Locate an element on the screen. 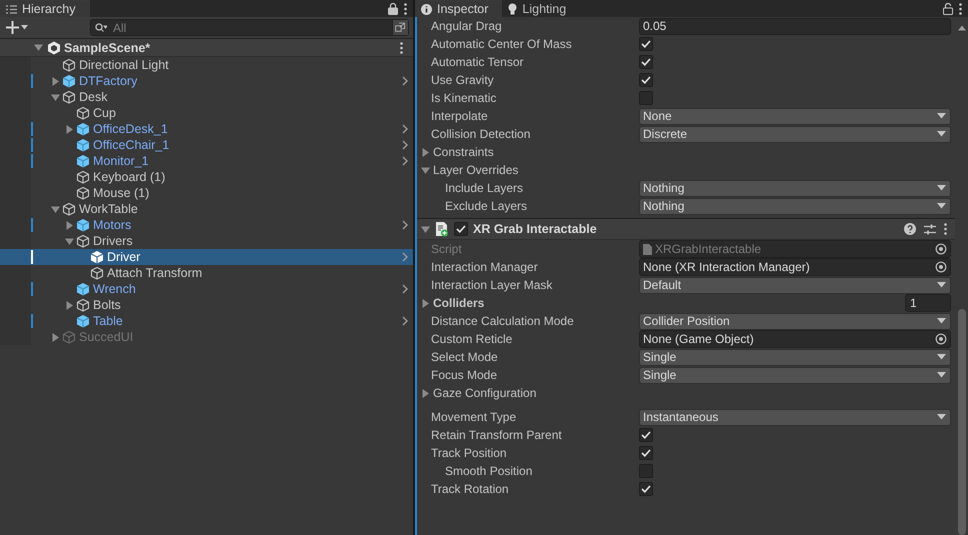 The image size is (968, 535). dropdown: Default is located at coordinates (795, 285).